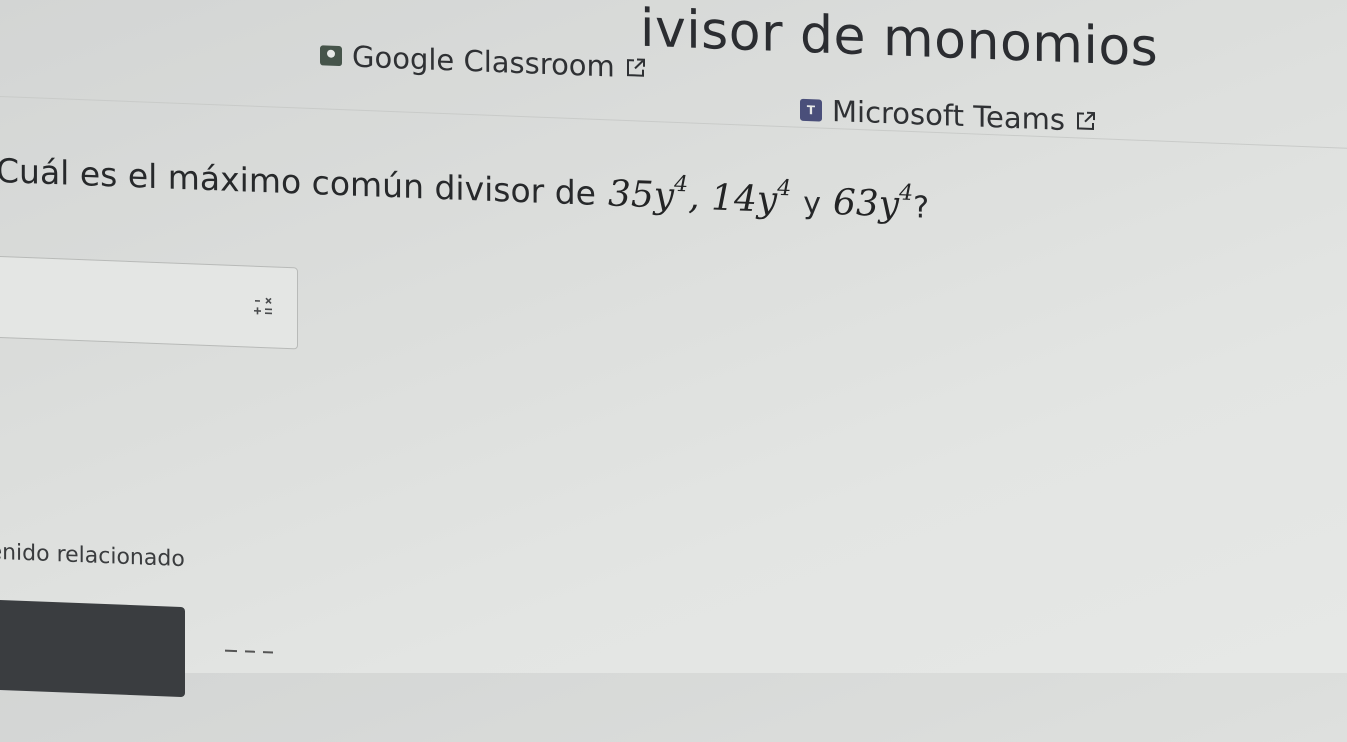 The width and height of the screenshot is (1347, 742). I want to click on google-classroom-label: Google Classroom, so click(483, 62).